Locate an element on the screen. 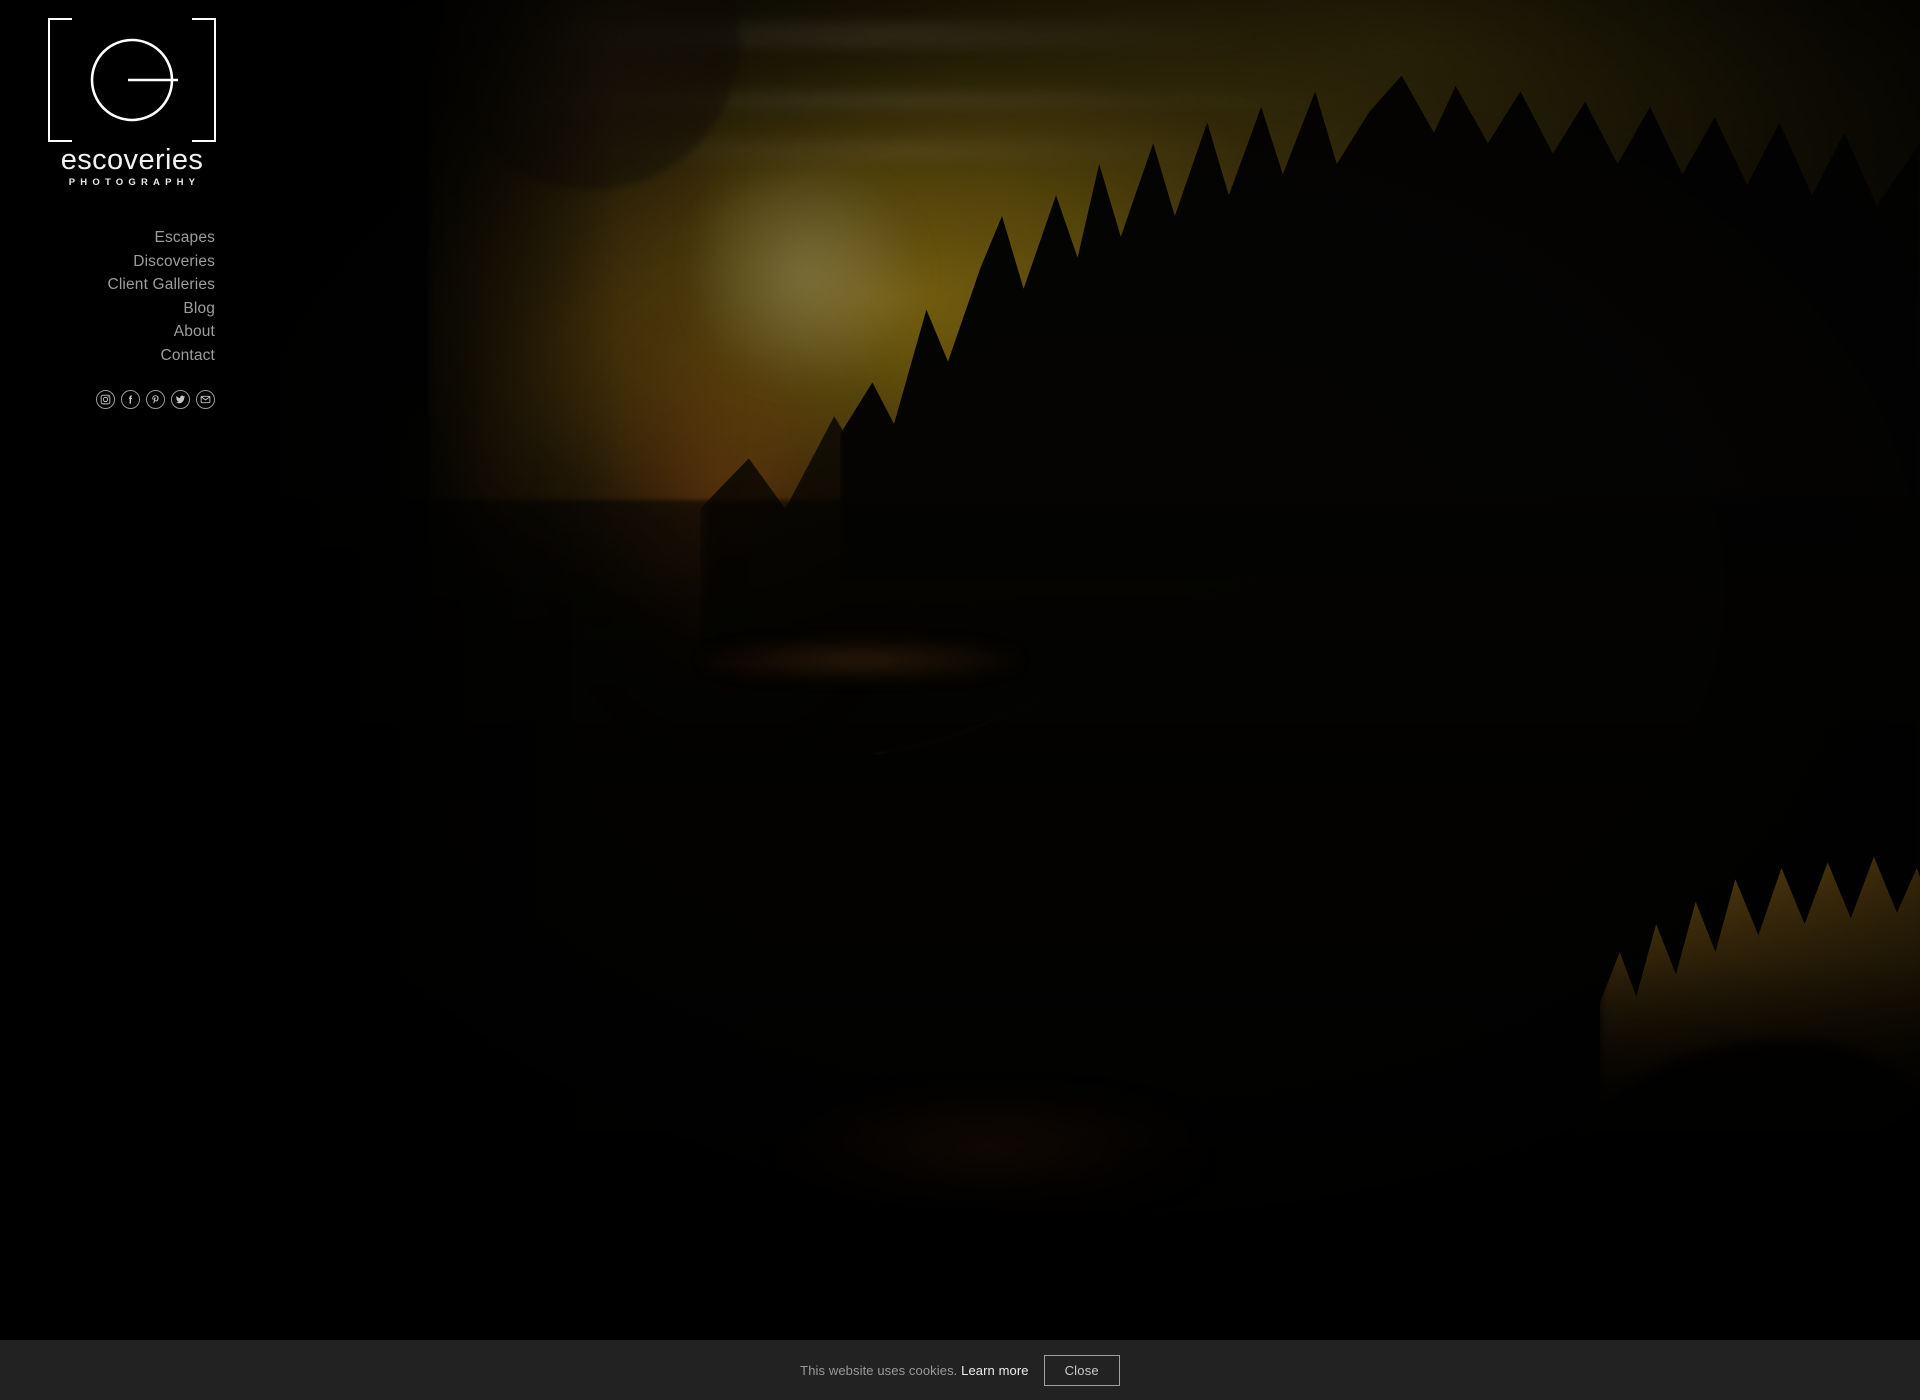  cookie-message: This website uses cookies. Learn more is located at coordinates (914, 1370).